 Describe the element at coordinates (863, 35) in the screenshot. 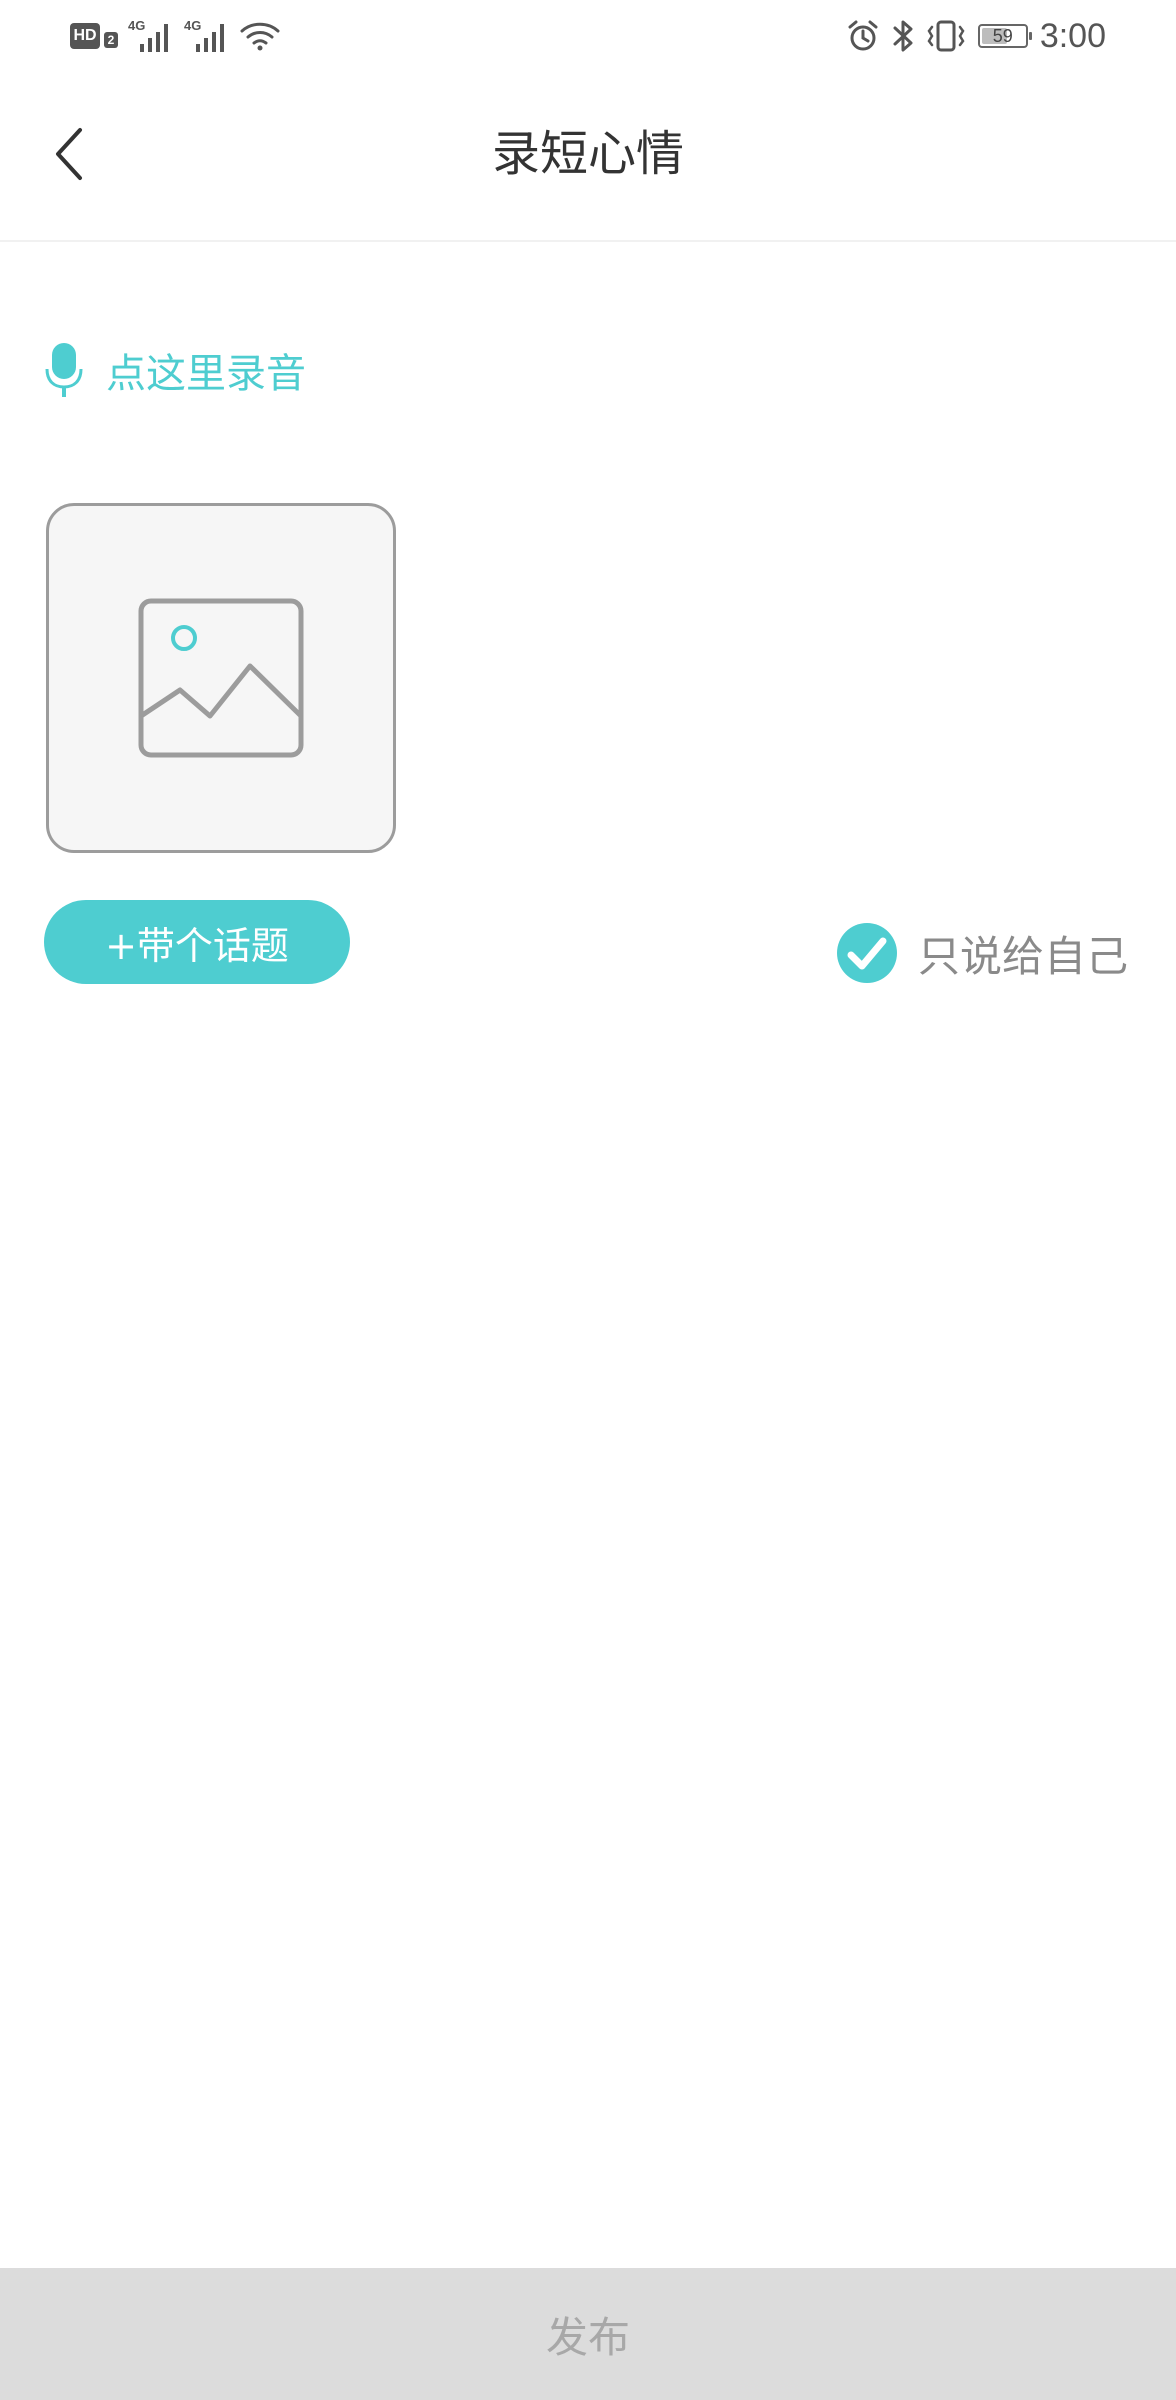

I see `alarm-icon` at that location.